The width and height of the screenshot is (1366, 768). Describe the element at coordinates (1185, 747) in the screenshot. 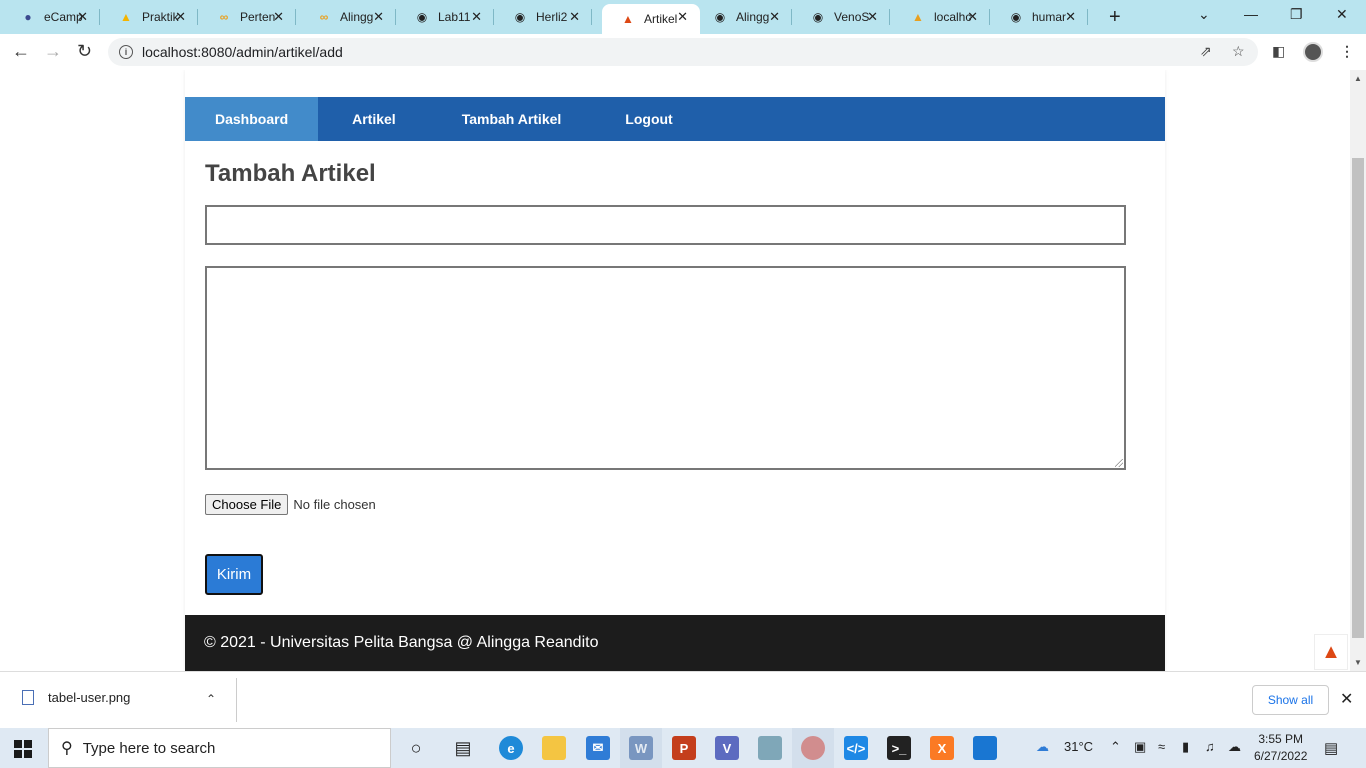

I see `battery-icon: ▮` at that location.